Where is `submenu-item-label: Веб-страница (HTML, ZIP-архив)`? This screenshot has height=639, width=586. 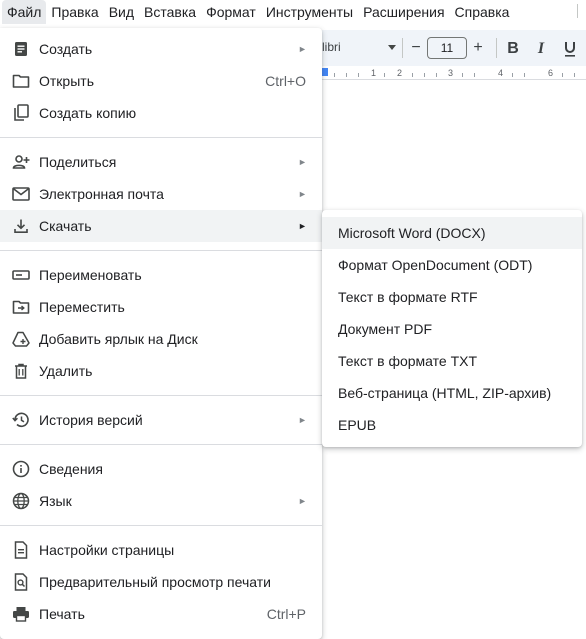
submenu-item-label: Веб-страница (HTML, ZIP-архив) is located at coordinates (445, 393).